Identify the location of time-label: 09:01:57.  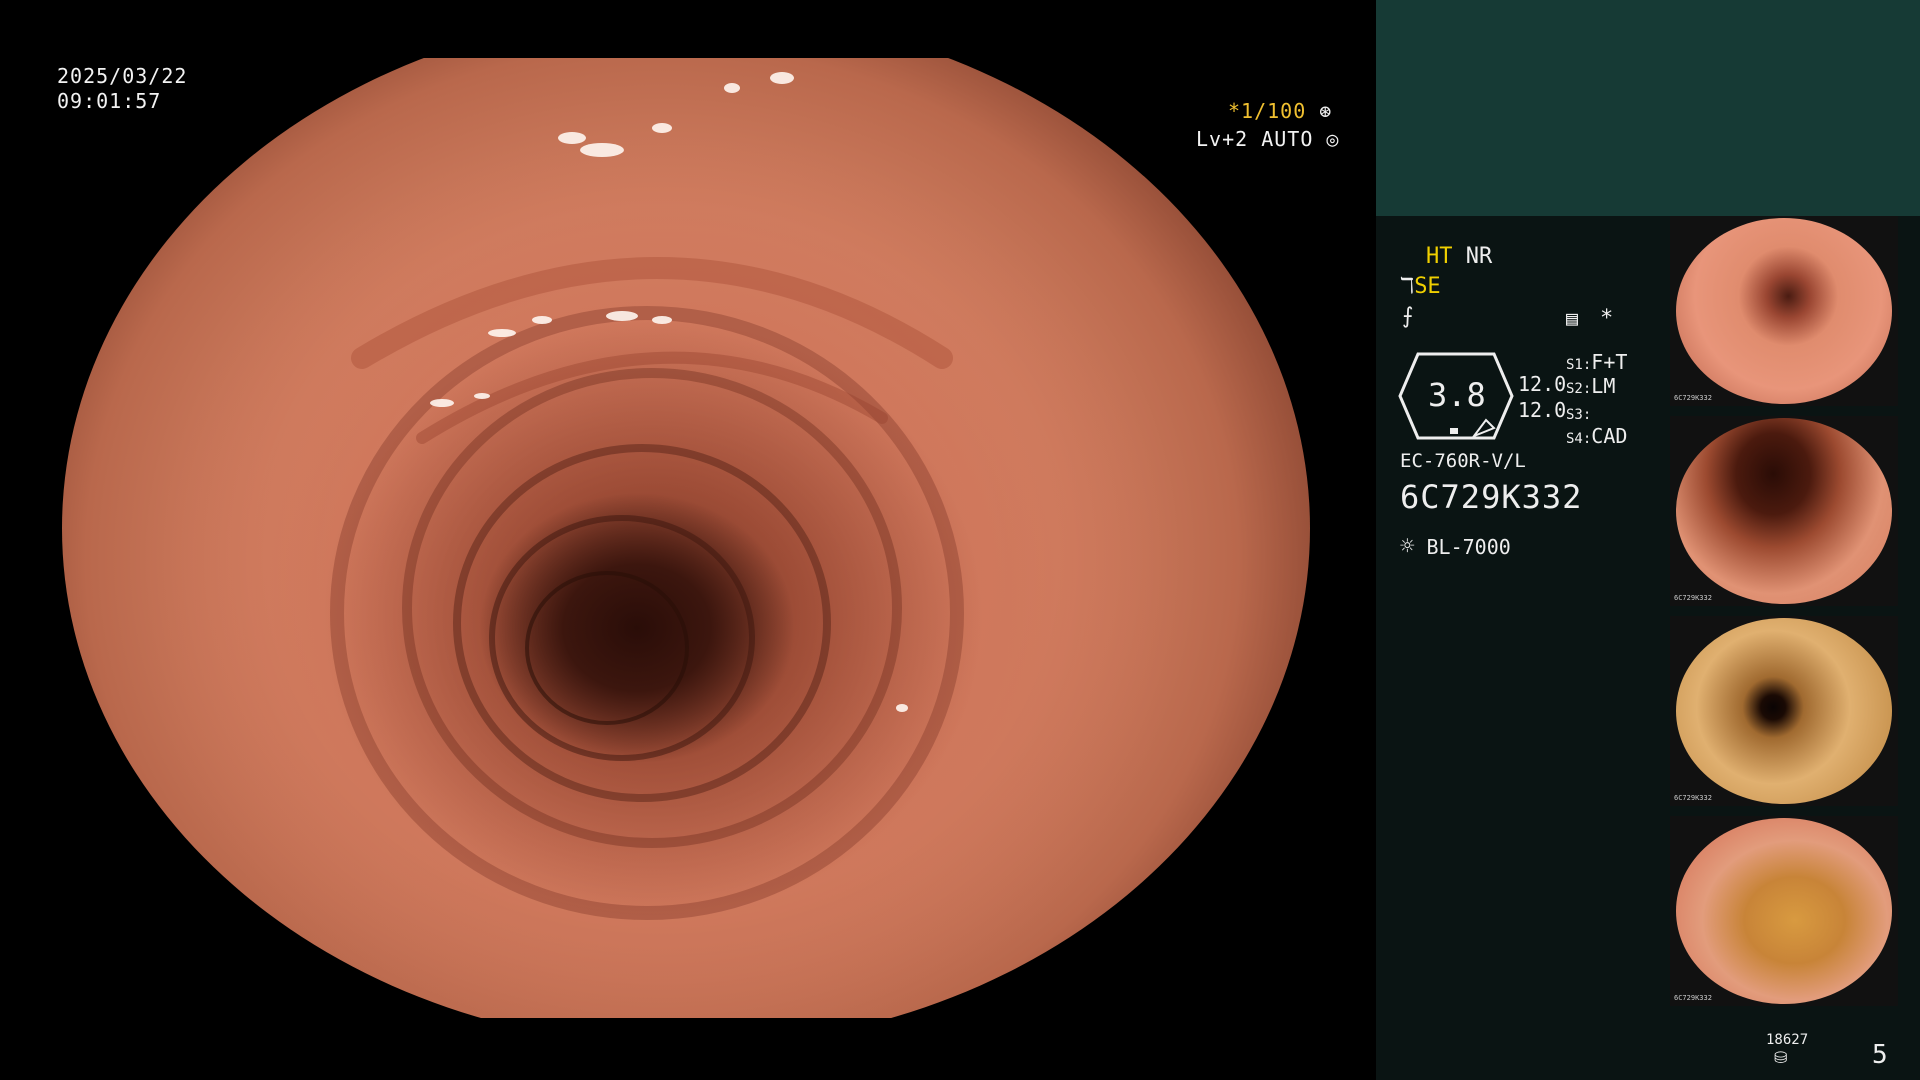
(109, 101).